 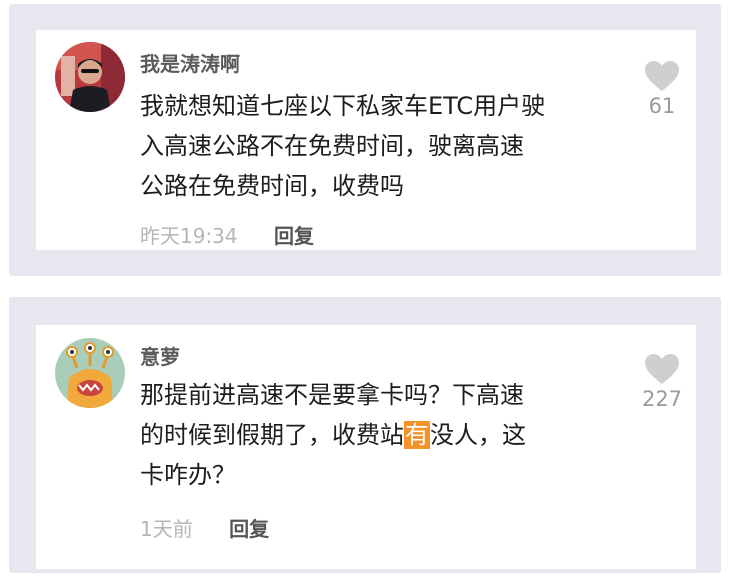 What do you see at coordinates (204, 527) in the screenshot?
I see `comment-meta: 1天前 回复` at bounding box center [204, 527].